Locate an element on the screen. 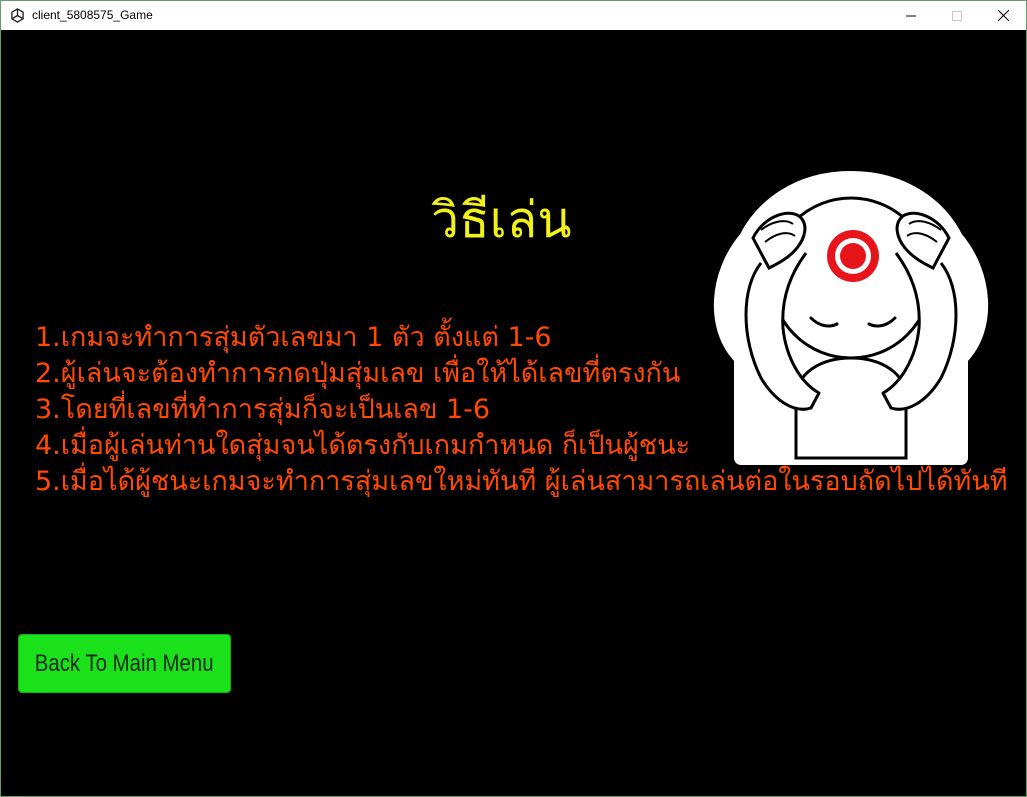 This screenshot has height=797, width=1027. page-title: วิธีเล่น is located at coordinates (501, 220).